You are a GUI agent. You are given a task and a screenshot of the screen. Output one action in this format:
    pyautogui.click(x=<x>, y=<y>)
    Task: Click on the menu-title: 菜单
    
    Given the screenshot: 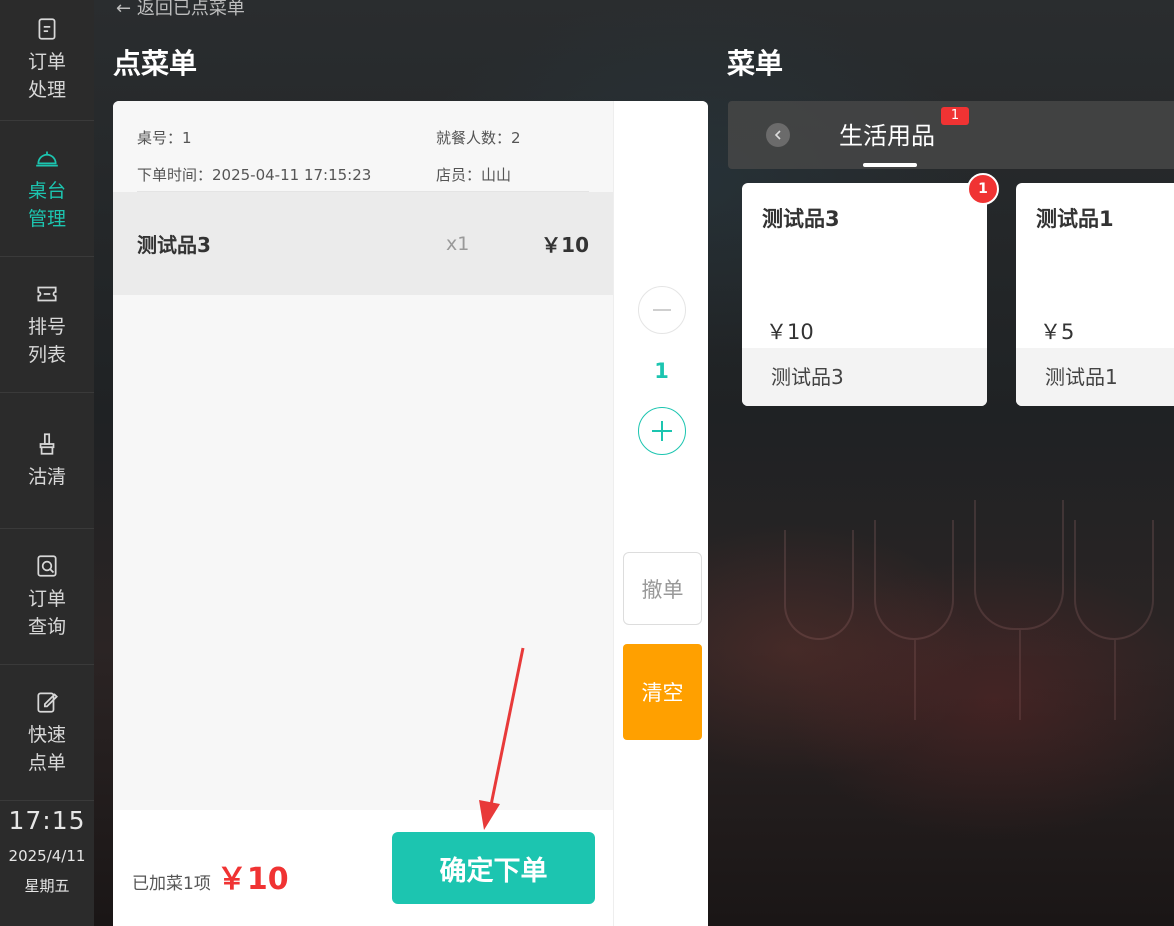 What is the action you would take?
    pyautogui.click(x=755, y=63)
    